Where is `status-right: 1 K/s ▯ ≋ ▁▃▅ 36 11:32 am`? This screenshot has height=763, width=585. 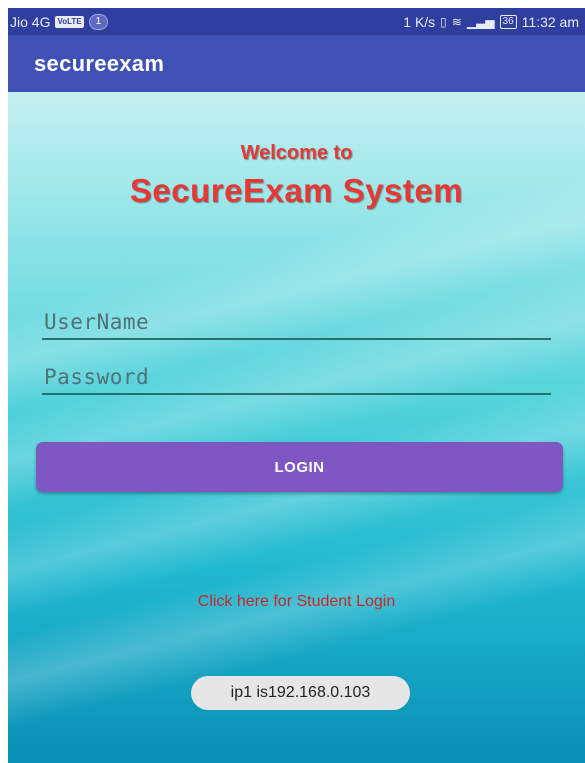 status-right: 1 K/s ▯ ≋ ▁▃▅ 36 11:32 am is located at coordinates (491, 22).